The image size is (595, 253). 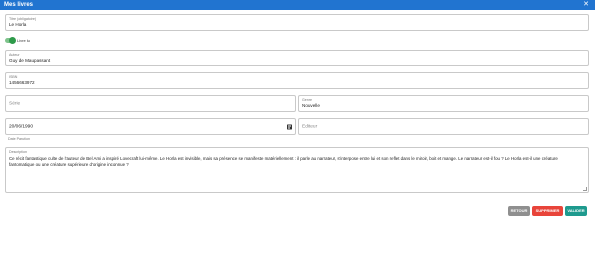 I want to click on title-field: Titre (obligatoire) Le Horla, so click(x=297, y=22).